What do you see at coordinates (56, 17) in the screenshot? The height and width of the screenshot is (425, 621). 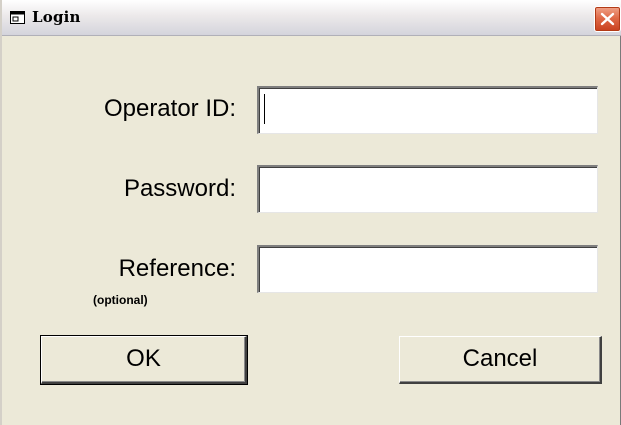 I see `window-title: Login` at bounding box center [56, 17].